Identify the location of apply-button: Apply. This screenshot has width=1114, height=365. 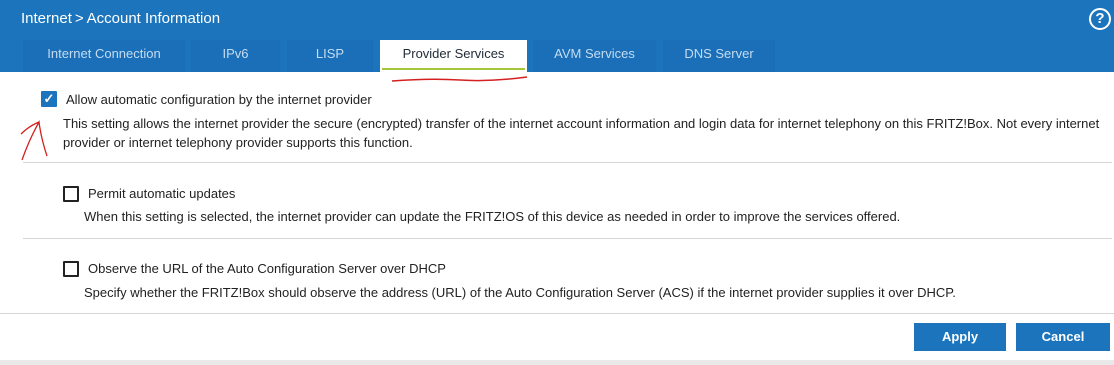
(960, 337).